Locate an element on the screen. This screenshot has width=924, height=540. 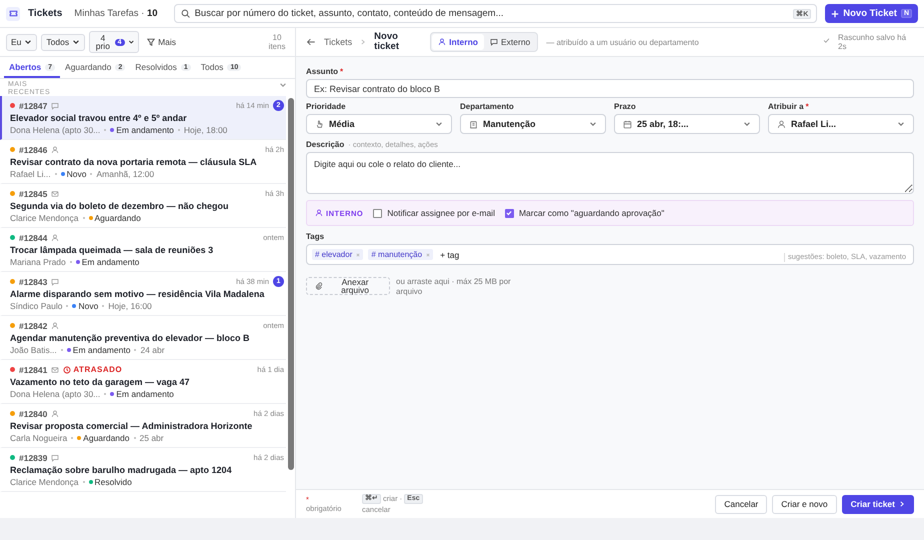
due-date: Hoje, 18:00 is located at coordinates (206, 130).